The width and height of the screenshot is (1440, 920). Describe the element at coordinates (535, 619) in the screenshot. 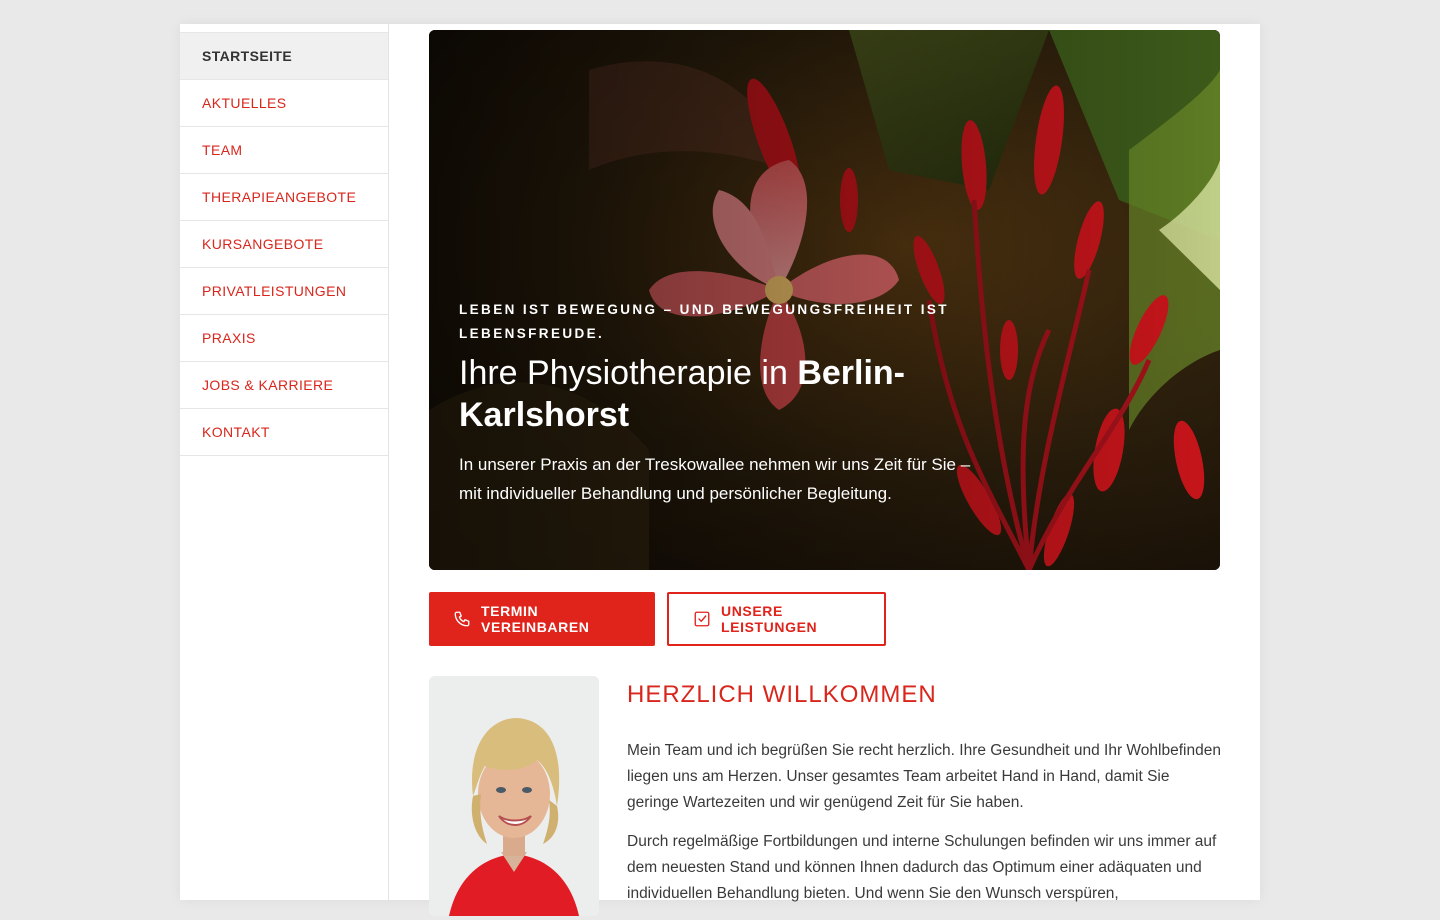

I see `appointment-button-label: TERMIN VEREINBAREN` at that location.